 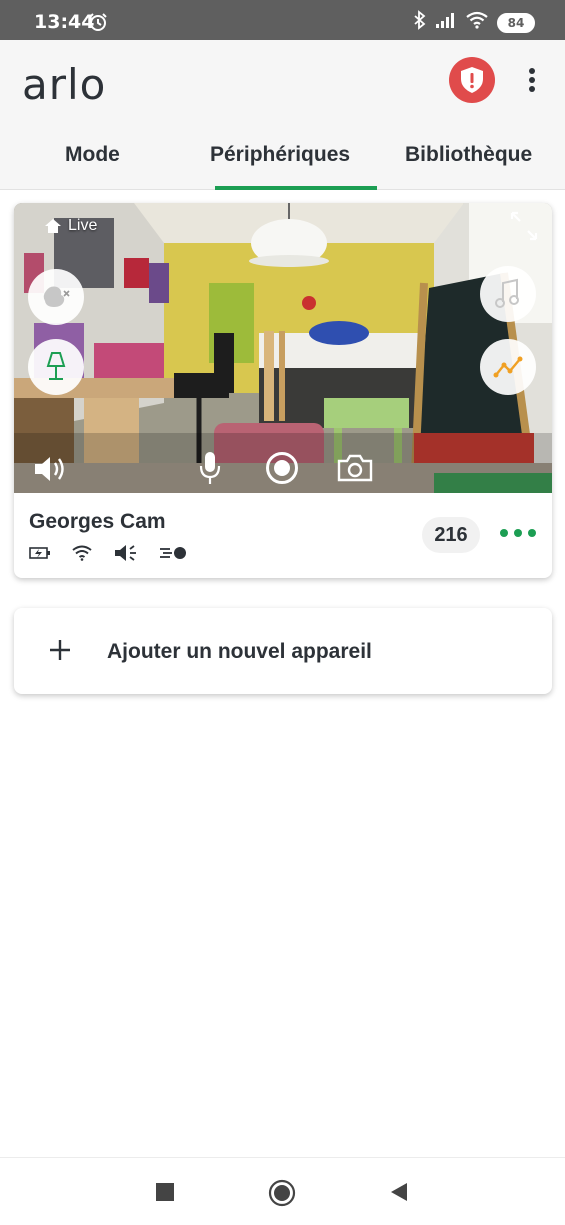 I want to click on battery-indicator: 84, so click(x=516, y=22).